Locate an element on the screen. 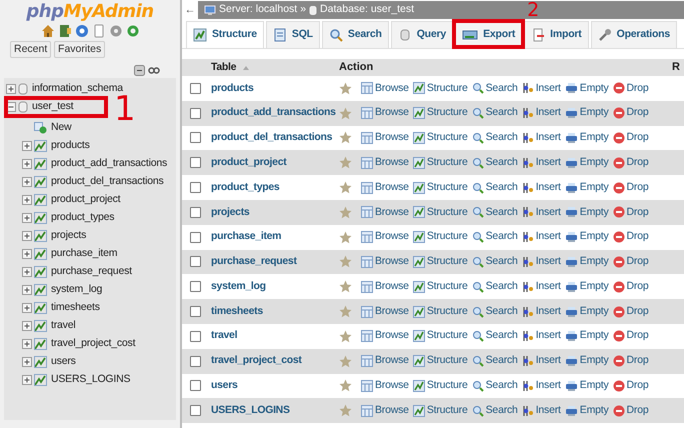 The image size is (684, 428). table-name-link: projects is located at coordinates (230, 212).